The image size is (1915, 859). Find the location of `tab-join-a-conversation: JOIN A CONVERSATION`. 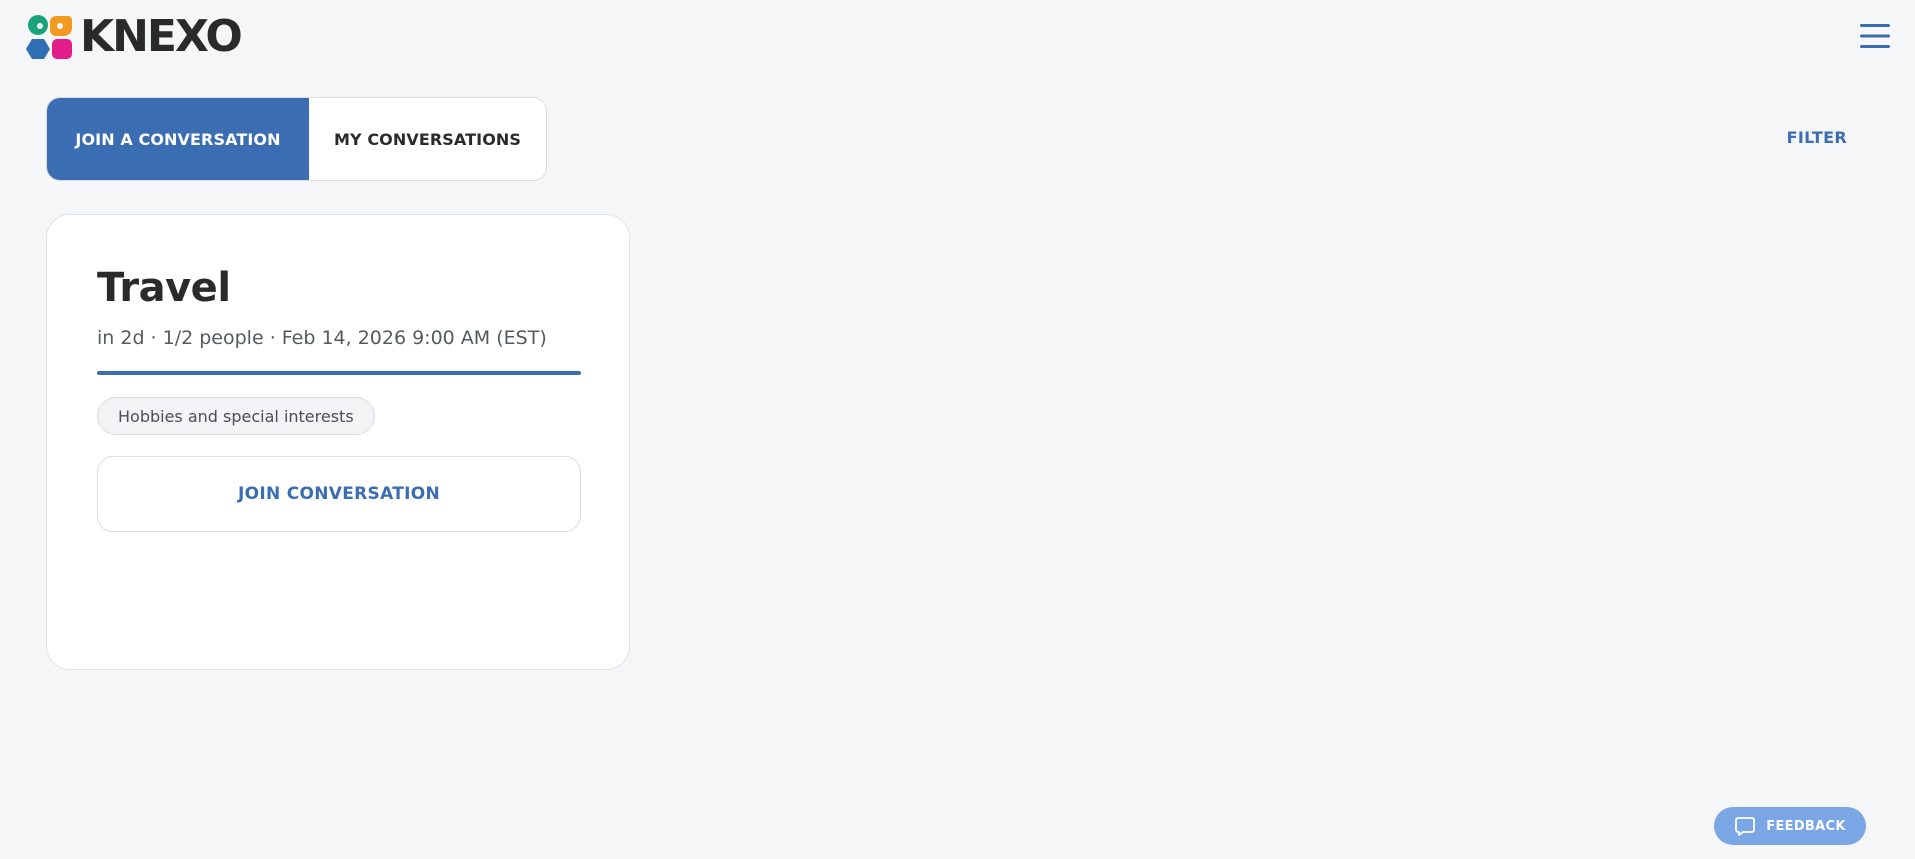

tab-join-a-conversation: JOIN A CONVERSATION is located at coordinates (178, 139).